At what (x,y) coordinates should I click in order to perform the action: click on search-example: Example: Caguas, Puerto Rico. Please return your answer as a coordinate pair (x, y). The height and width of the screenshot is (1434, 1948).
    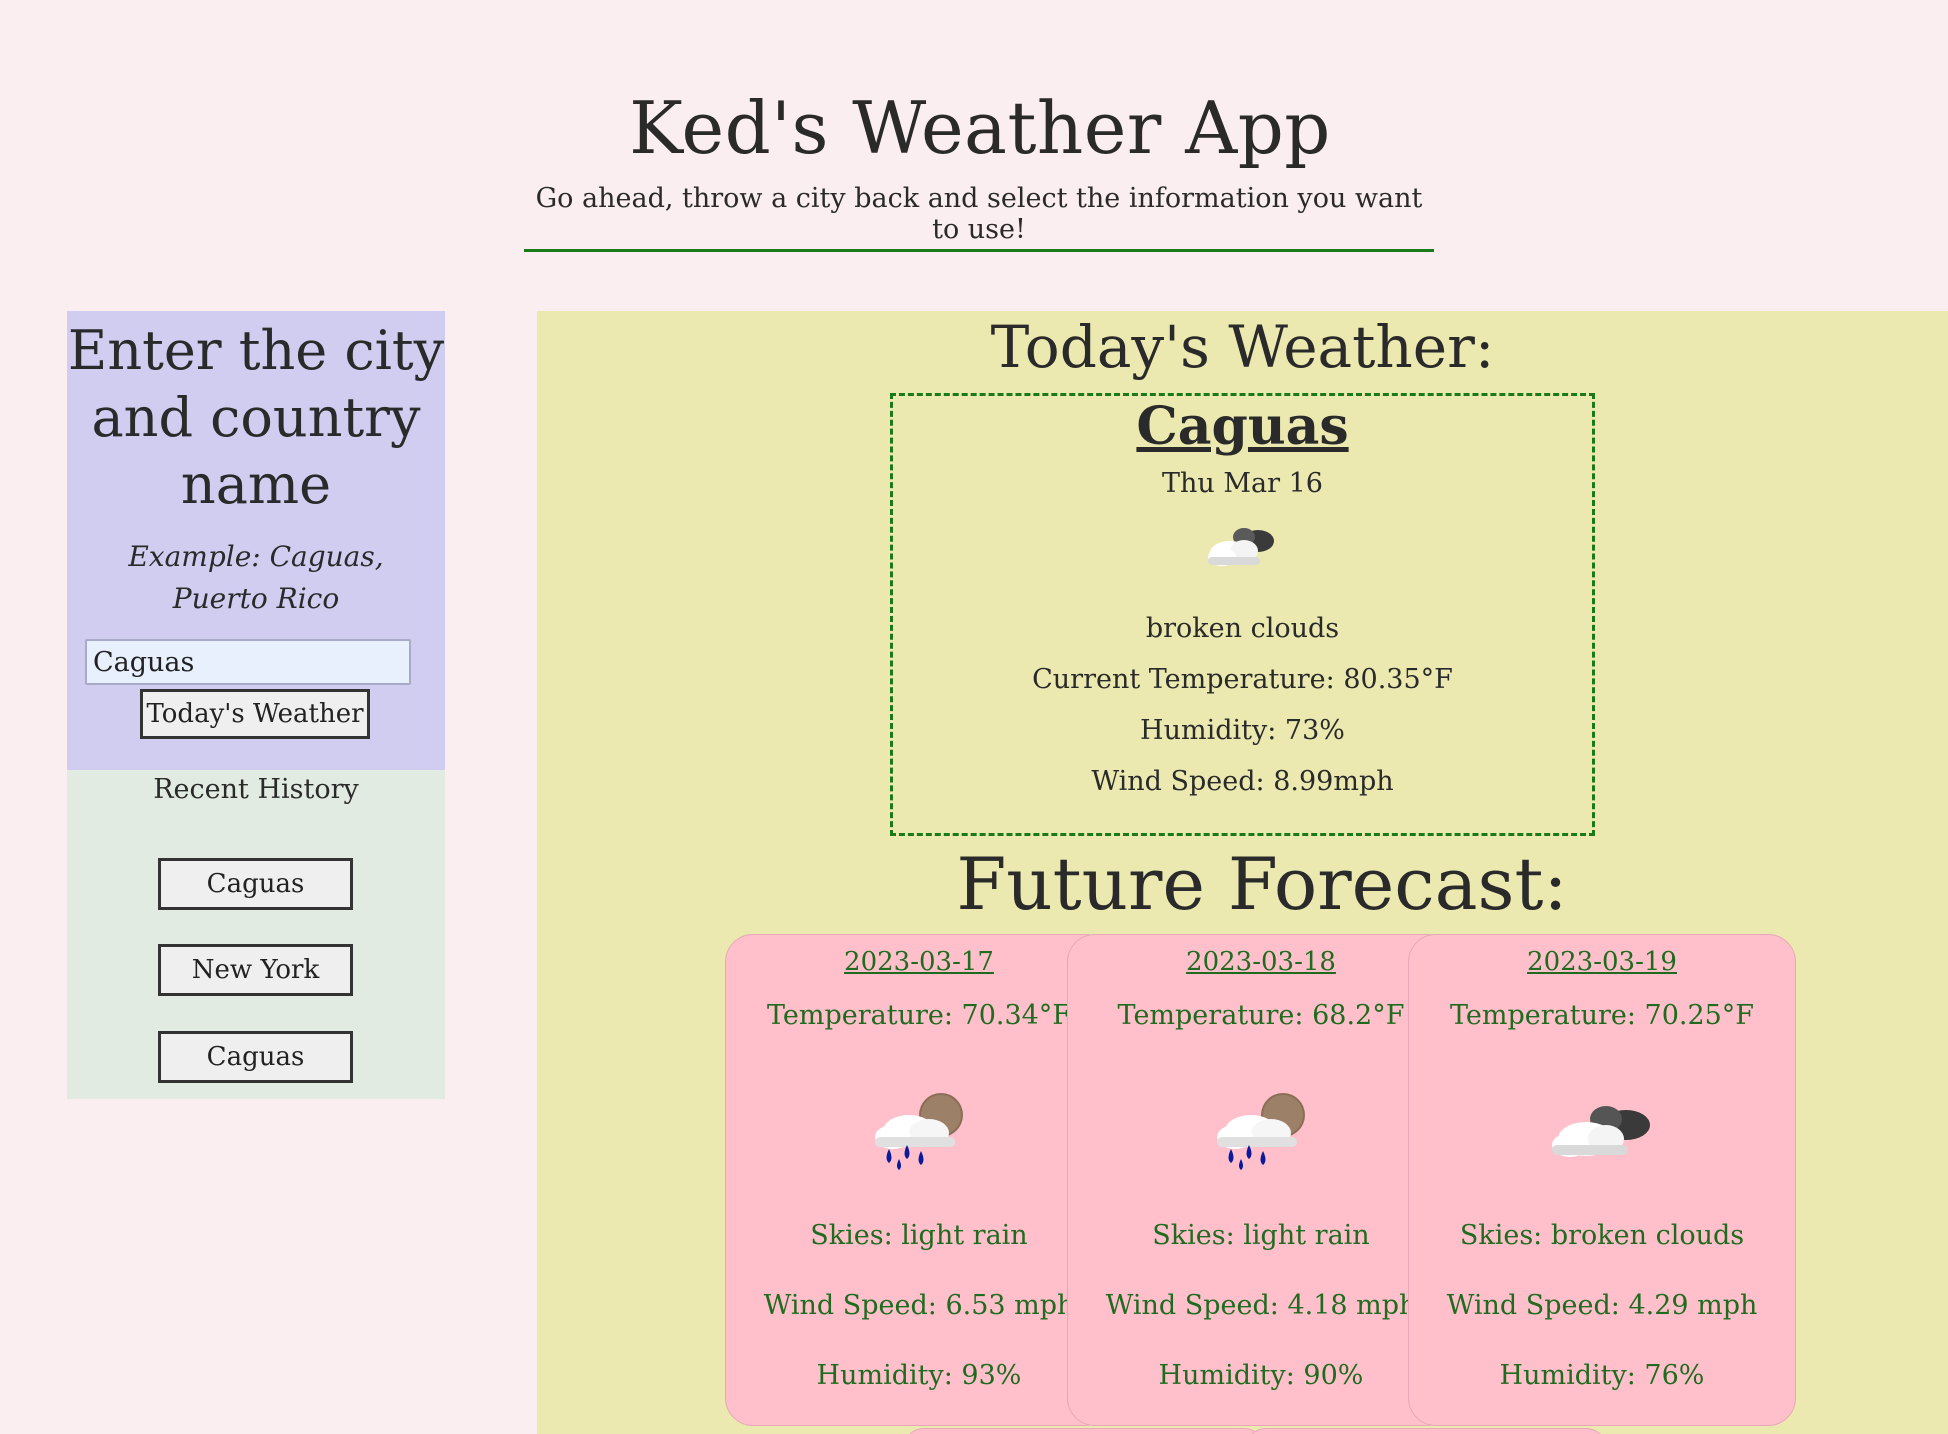
    Looking at the image, I should click on (256, 577).